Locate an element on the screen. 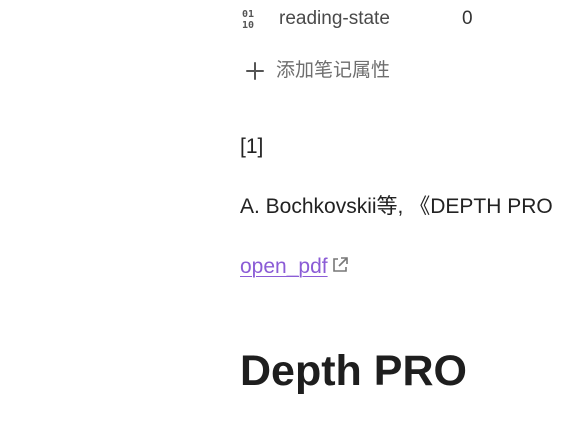 This screenshot has width=568, height=437. plus-icon is located at coordinates (255, 71).